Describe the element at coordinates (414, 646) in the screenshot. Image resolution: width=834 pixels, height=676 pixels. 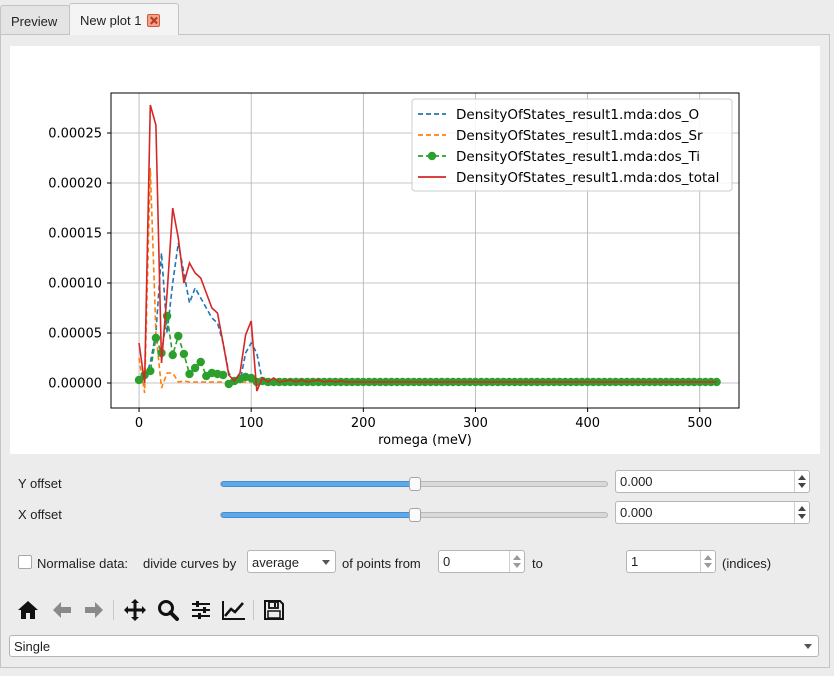
I see `plot-mode-select: Single` at that location.